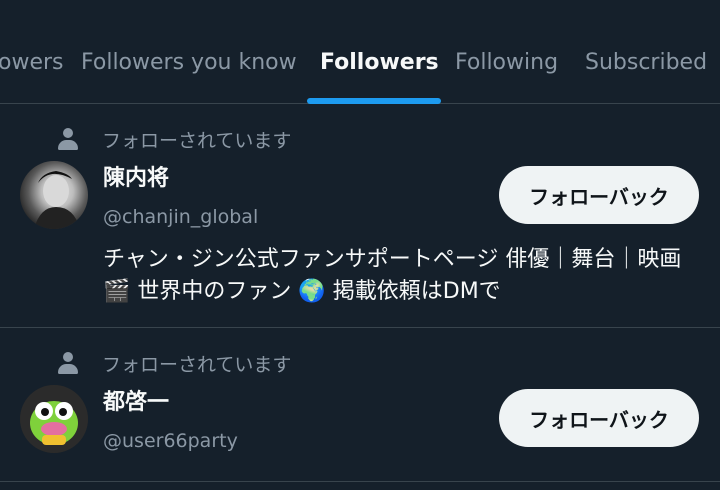 The height and width of the screenshot is (490, 720). What do you see at coordinates (170, 403) in the screenshot?
I see `display-name: 都啓一` at bounding box center [170, 403].